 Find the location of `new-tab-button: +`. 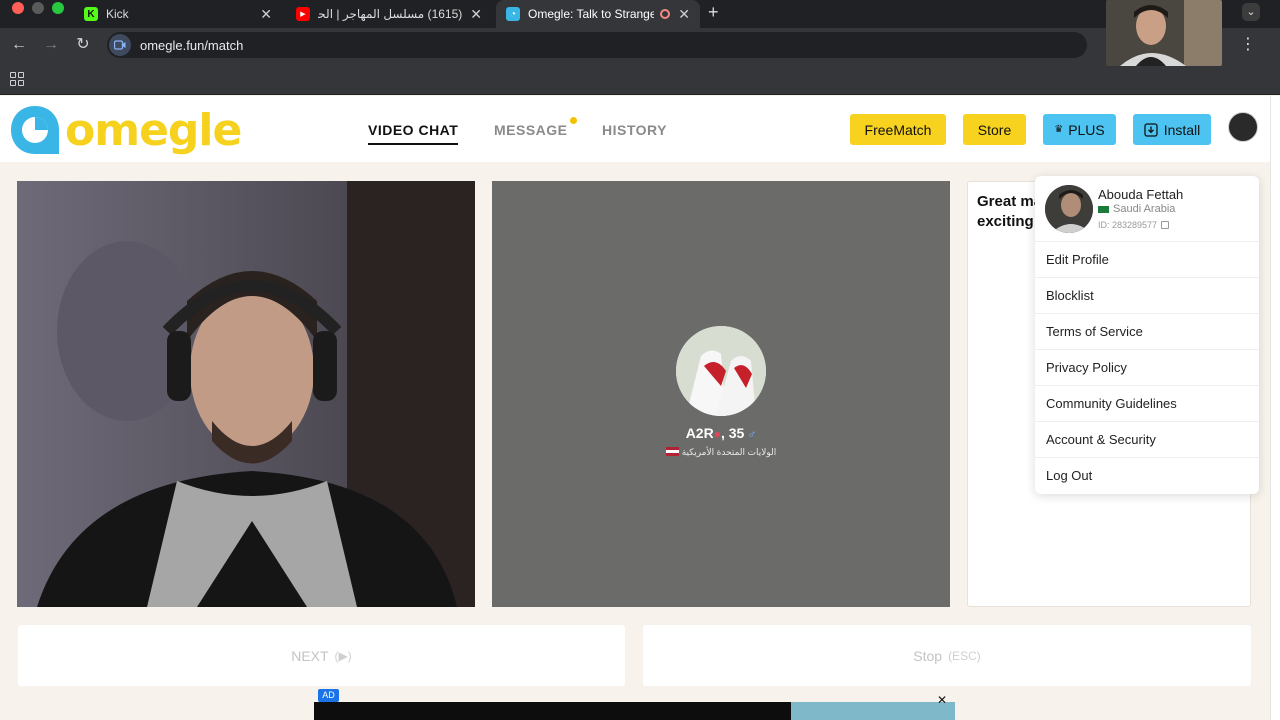

new-tab-button: + is located at coordinates (713, 12).